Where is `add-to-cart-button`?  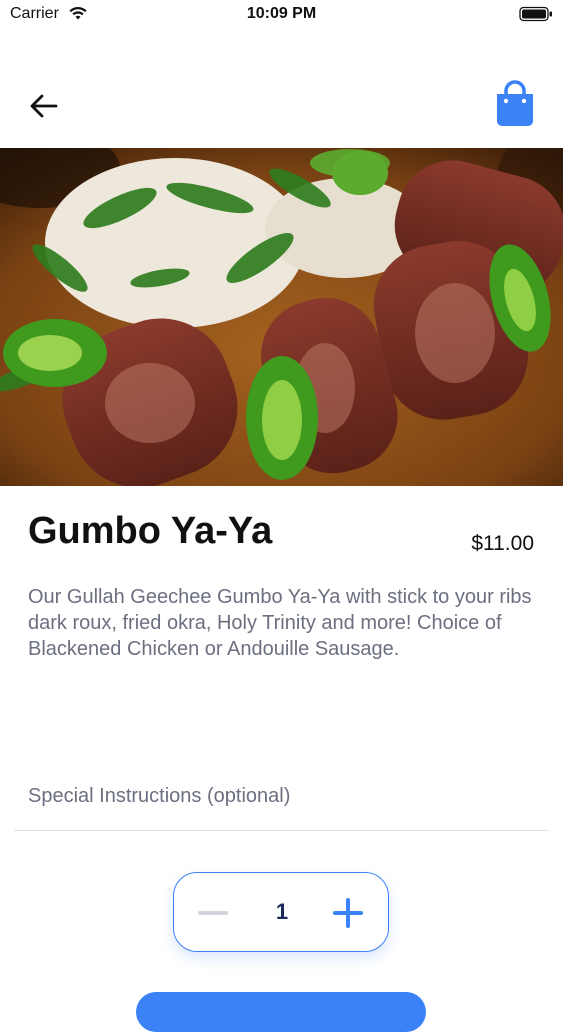 add-to-cart-button is located at coordinates (281, 1012).